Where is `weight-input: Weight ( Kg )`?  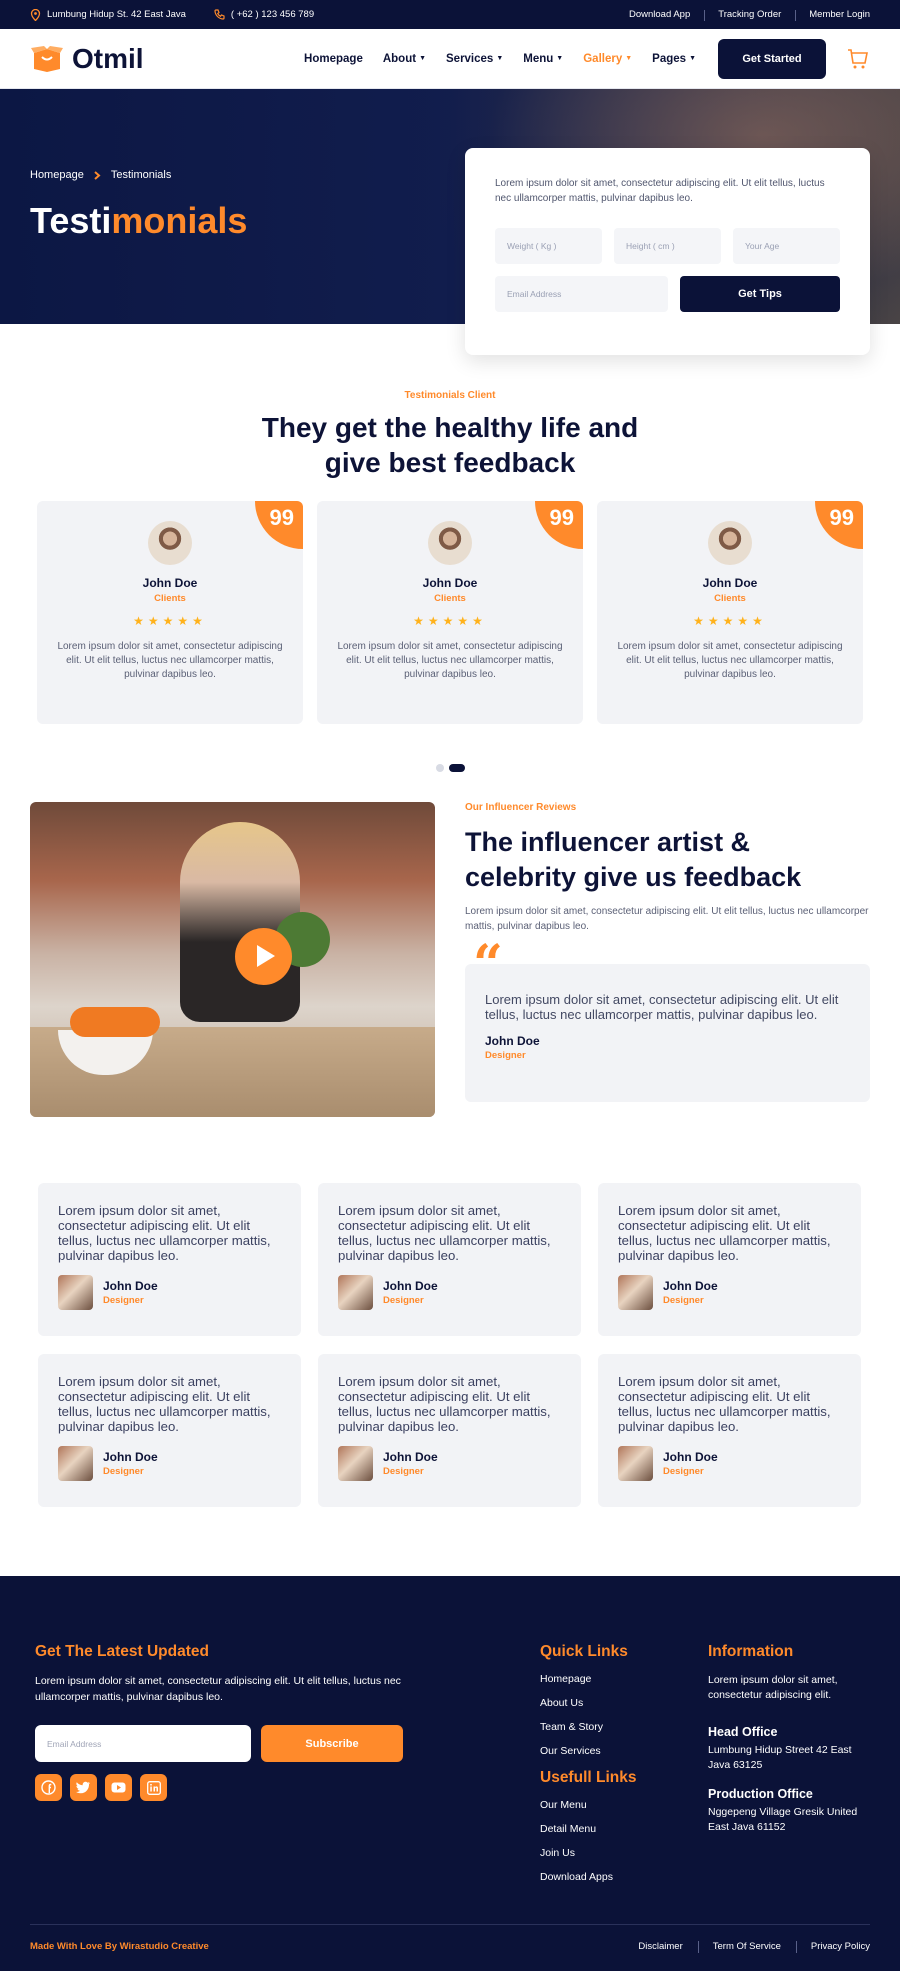 weight-input: Weight ( Kg ) is located at coordinates (548, 246).